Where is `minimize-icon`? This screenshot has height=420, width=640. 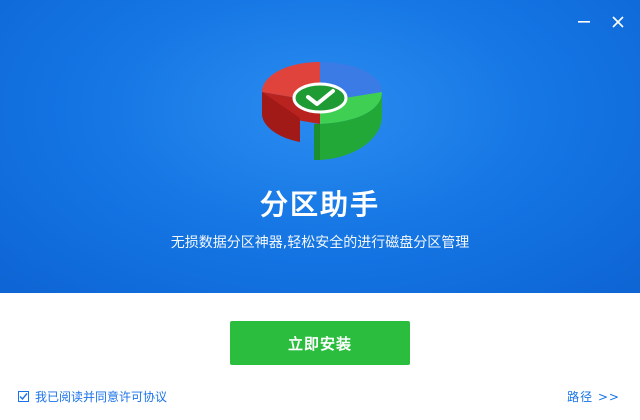
minimize-icon is located at coordinates (584, 22).